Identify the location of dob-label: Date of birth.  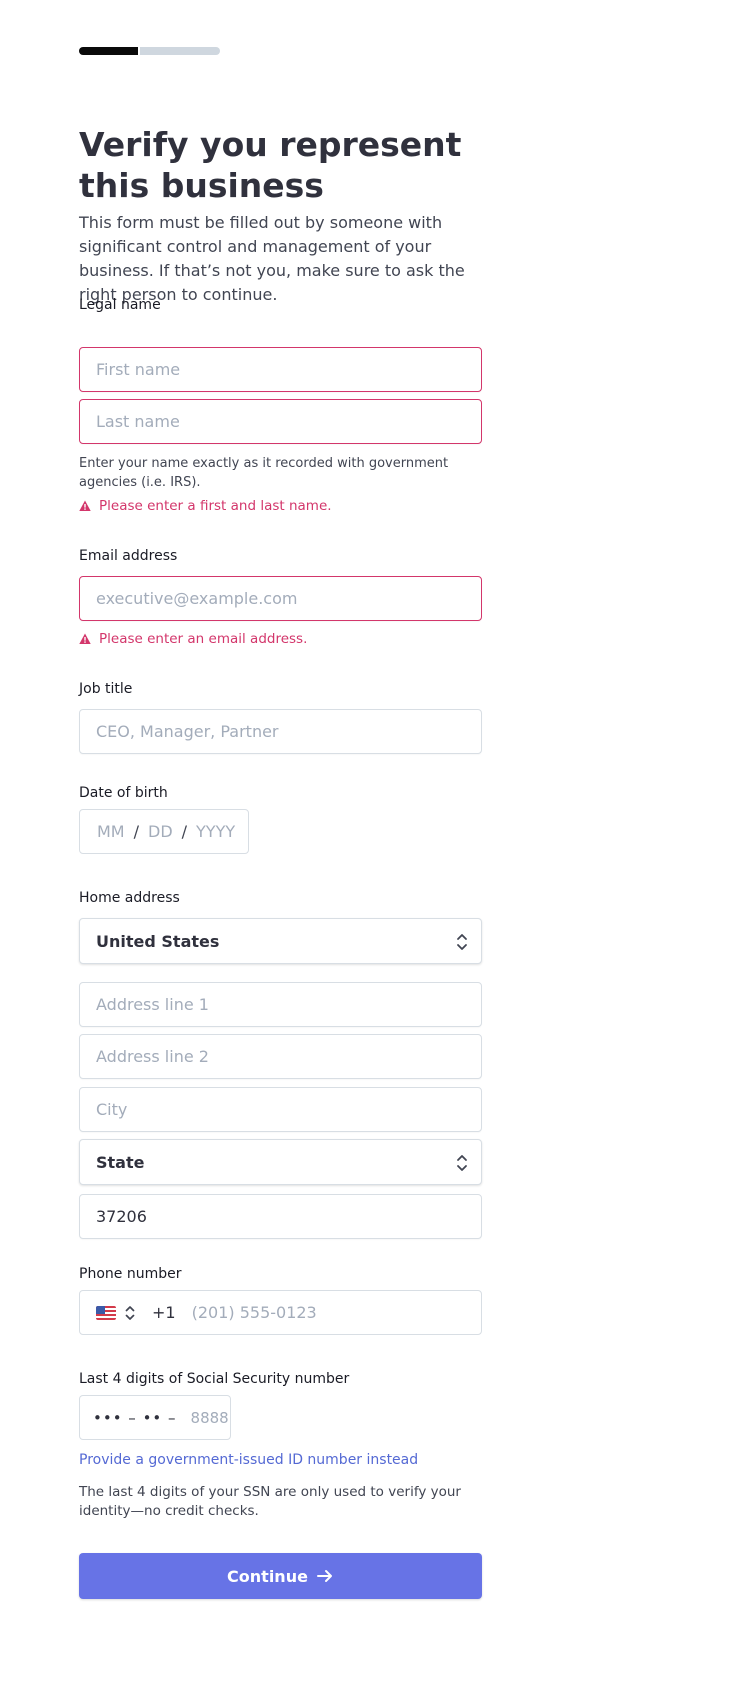
(123, 793).